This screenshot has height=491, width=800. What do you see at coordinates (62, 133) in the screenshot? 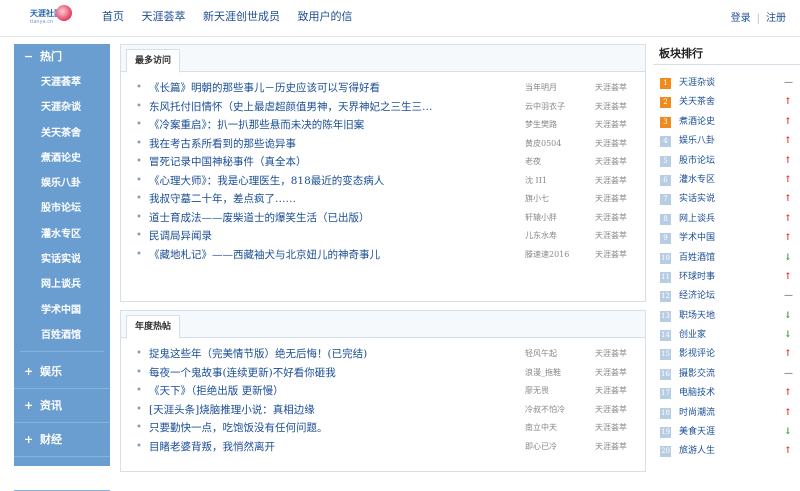
I see `sidebar-item: 关天茶舍` at bounding box center [62, 133].